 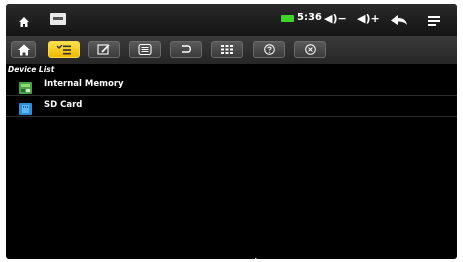 What do you see at coordinates (25, 86) in the screenshot?
I see `internal-memory-icon` at bounding box center [25, 86].